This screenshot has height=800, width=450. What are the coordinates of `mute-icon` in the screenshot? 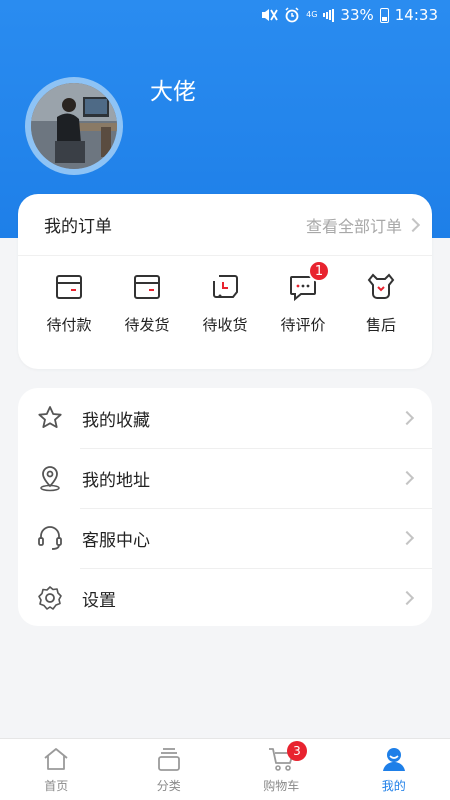 It's located at (269, 15).